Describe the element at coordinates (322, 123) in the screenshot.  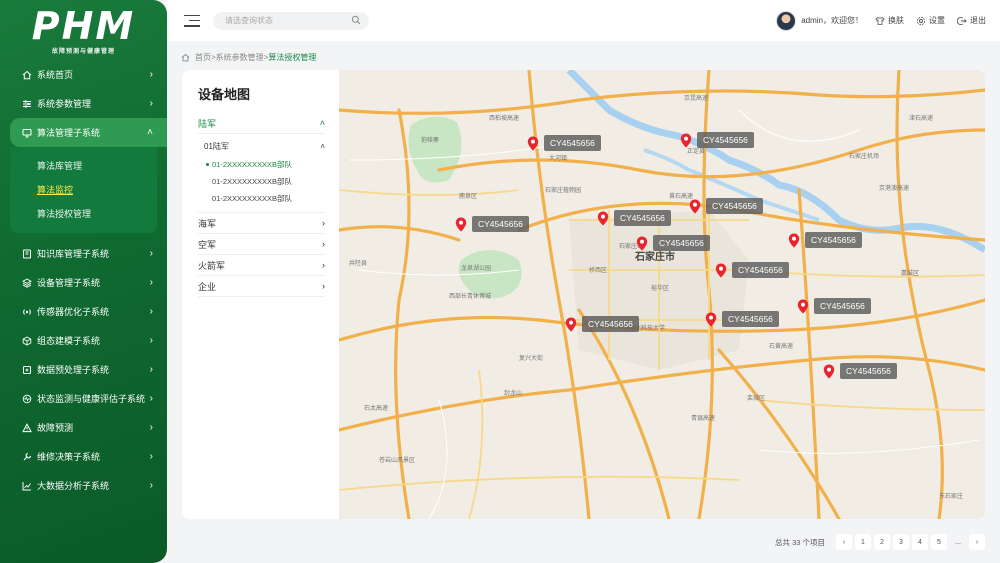
I see `chevron-up-icon: ˄` at that location.